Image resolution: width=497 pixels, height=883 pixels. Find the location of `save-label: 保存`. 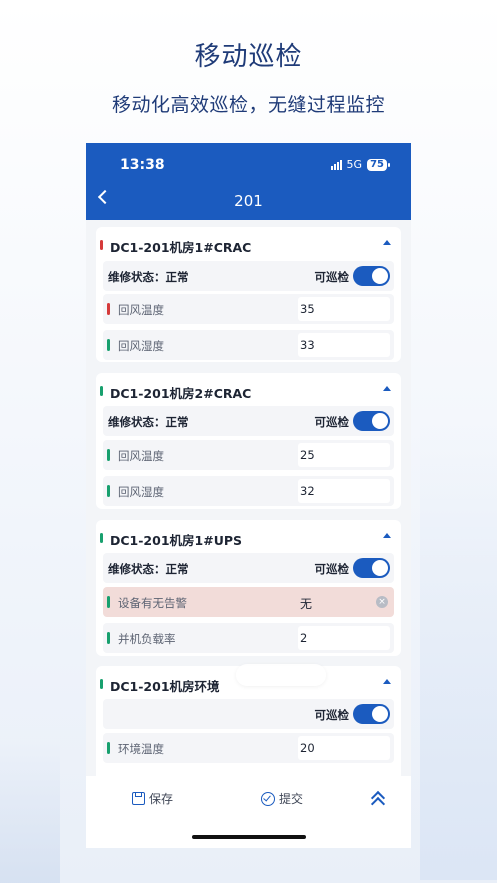

save-label: 保存 is located at coordinates (161, 799).